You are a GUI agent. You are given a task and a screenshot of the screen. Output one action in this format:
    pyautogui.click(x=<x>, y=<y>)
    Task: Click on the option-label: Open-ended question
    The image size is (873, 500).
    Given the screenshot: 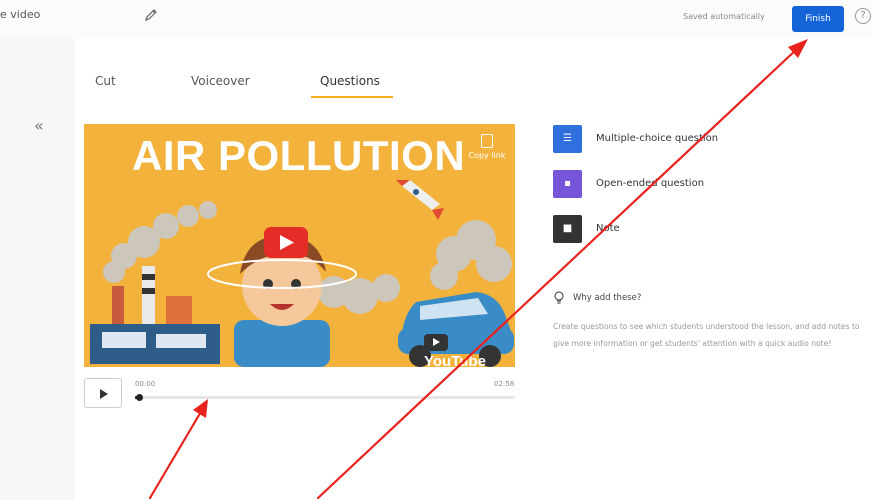 What is the action you would take?
    pyautogui.click(x=650, y=183)
    